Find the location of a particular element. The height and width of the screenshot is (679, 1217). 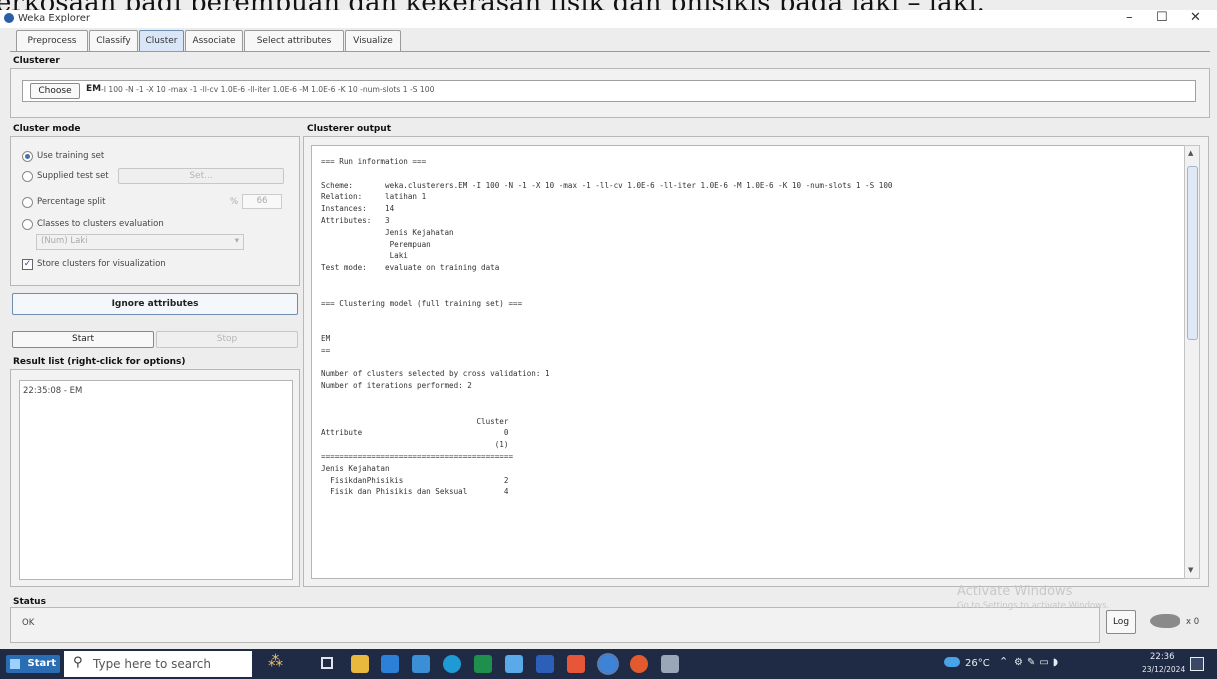

output-line: === Run information === is located at coordinates (374, 161).